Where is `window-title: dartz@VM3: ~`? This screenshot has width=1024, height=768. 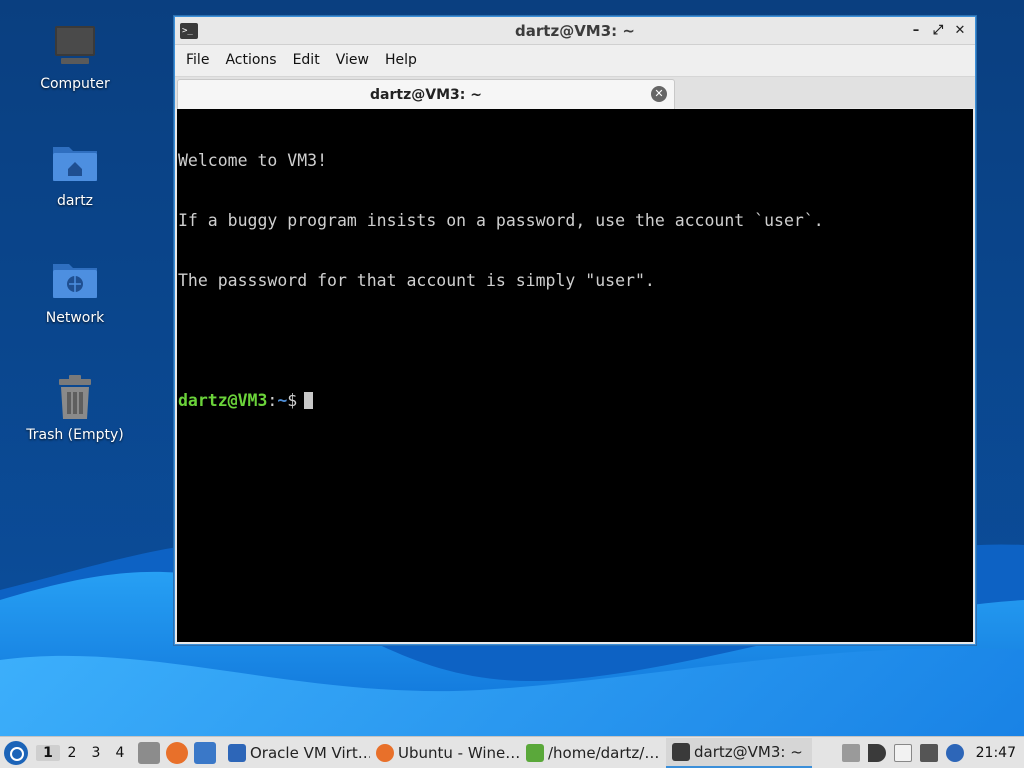 window-title: dartz@VM3: ~ is located at coordinates (575, 30).